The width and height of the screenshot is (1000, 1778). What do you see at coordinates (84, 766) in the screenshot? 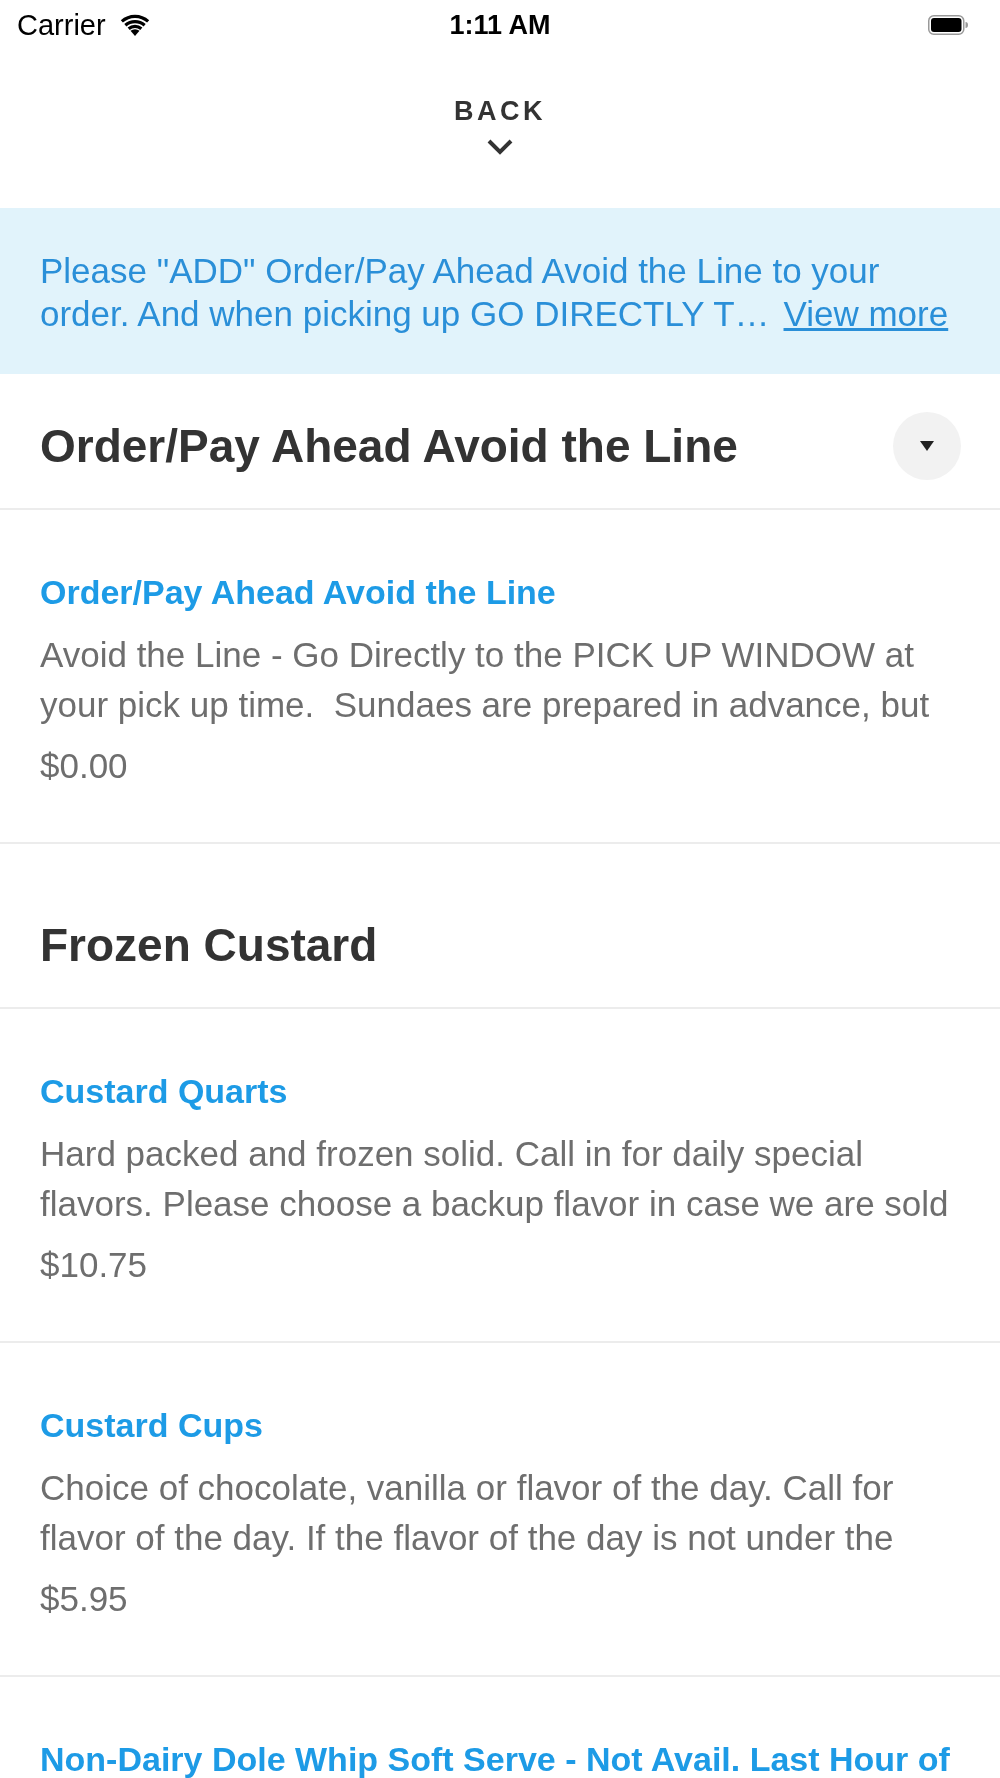
I see `item-price: $0.00` at bounding box center [84, 766].